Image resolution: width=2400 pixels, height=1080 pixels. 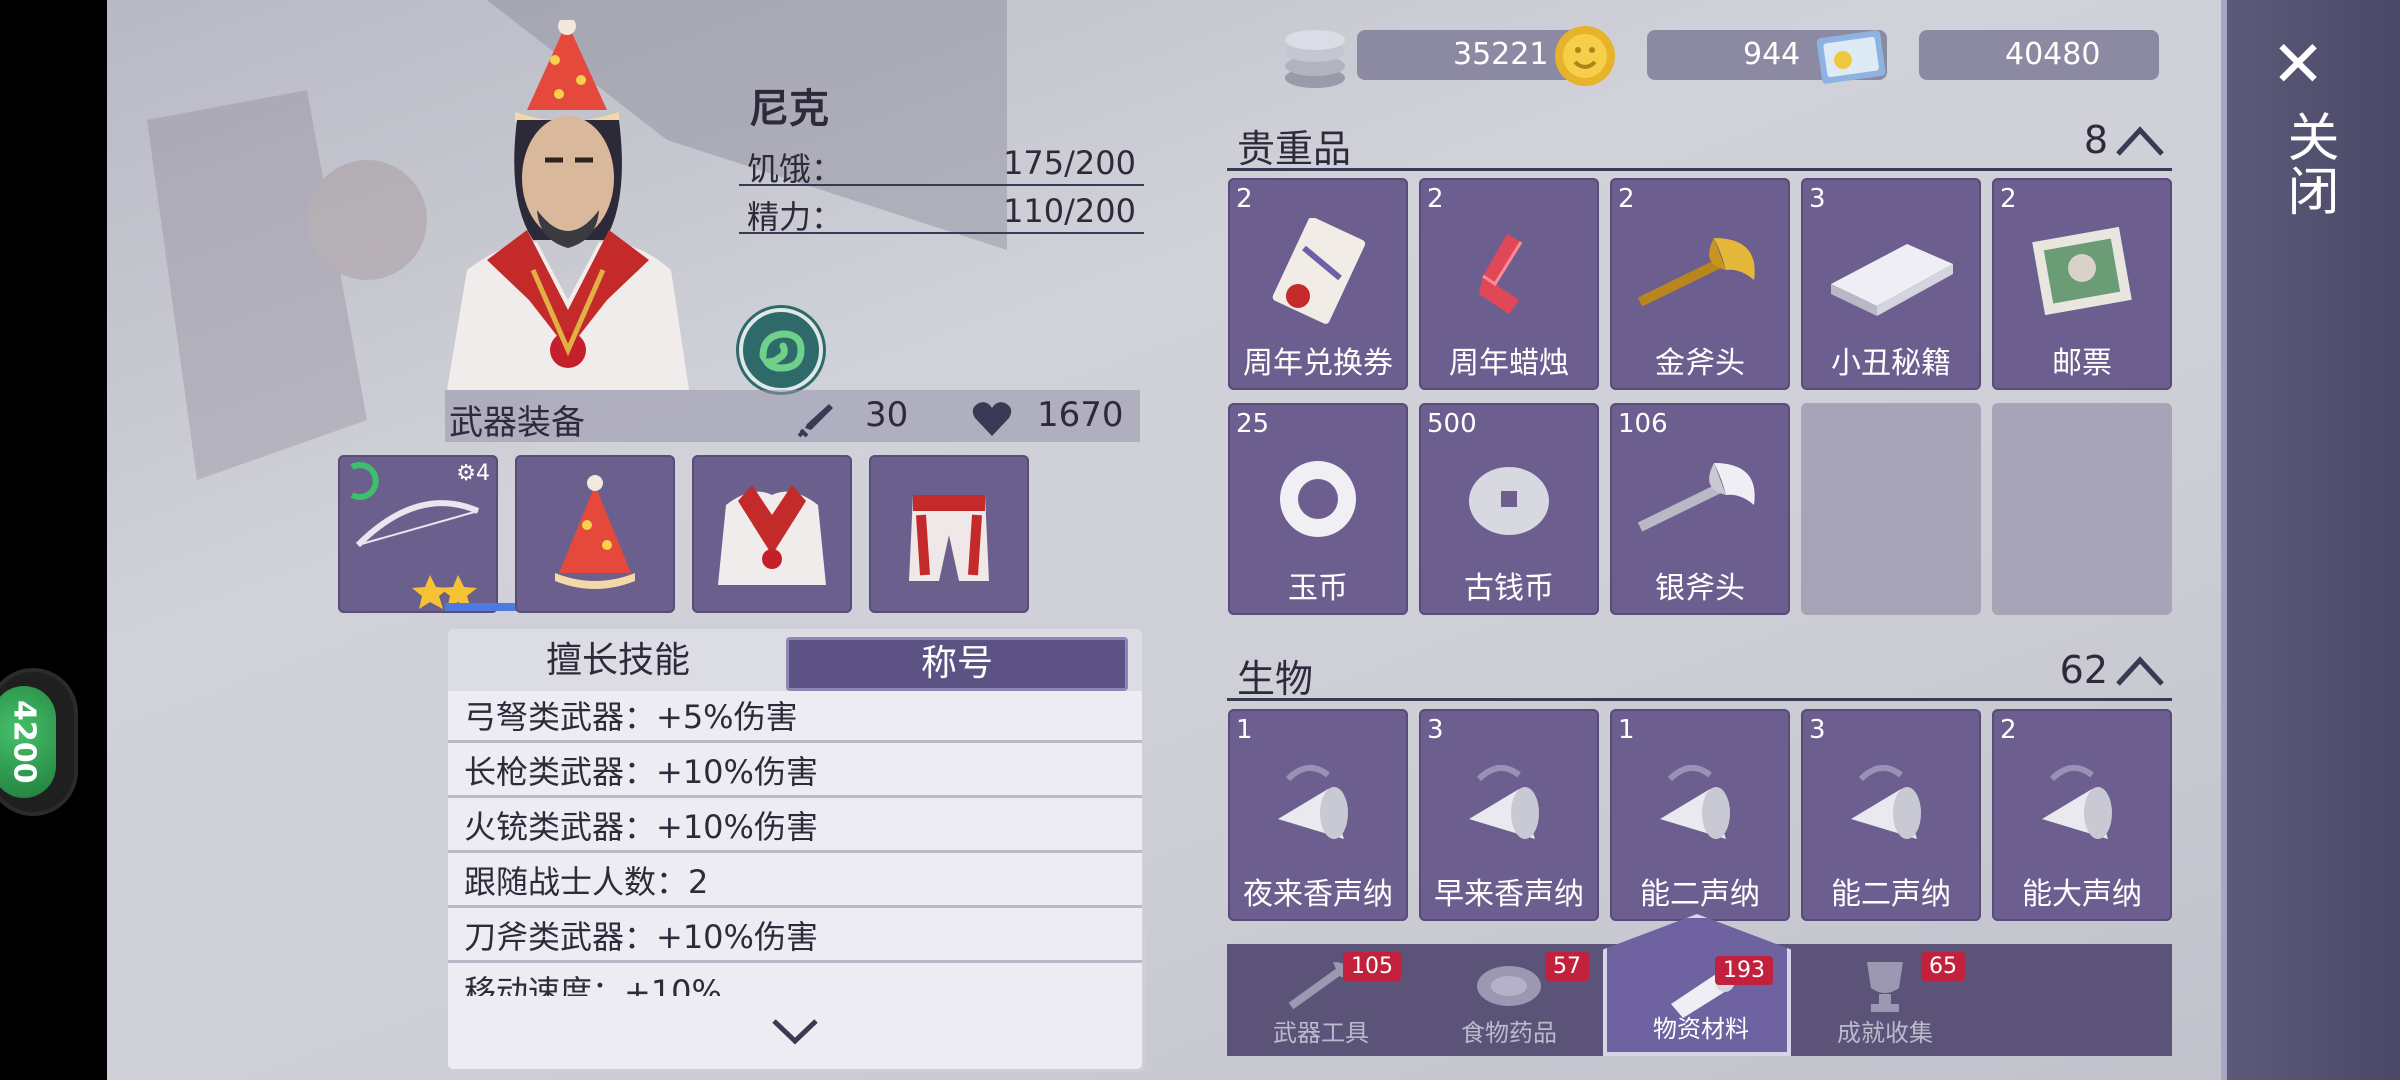 What do you see at coordinates (1318, 588) in the screenshot?
I see `item-name: 玉币` at bounding box center [1318, 588].